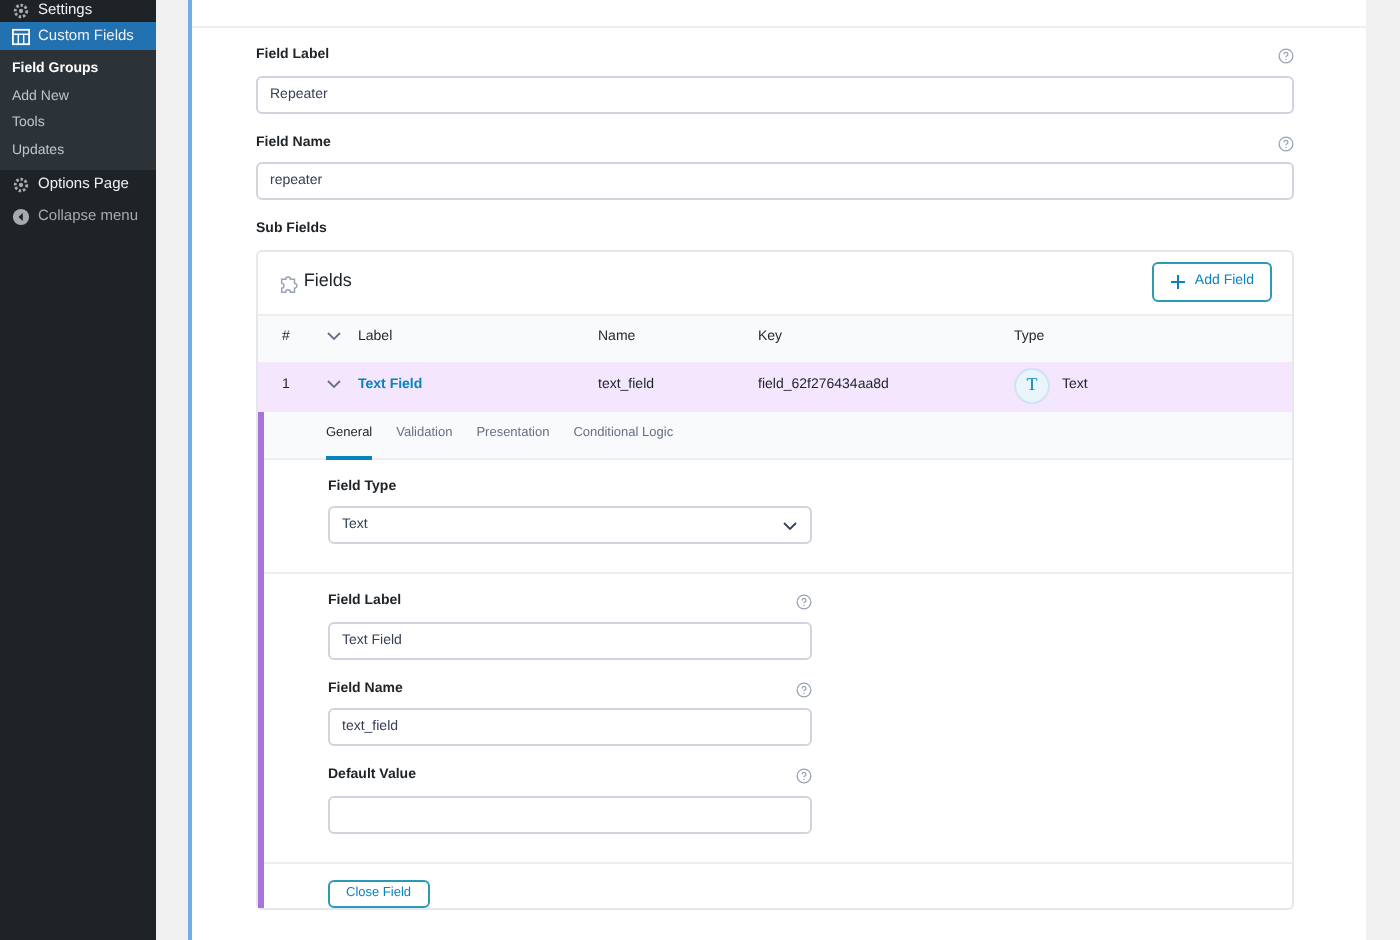 Image resolution: width=1400 pixels, height=940 pixels. What do you see at coordinates (1178, 282) in the screenshot?
I see `plus-icon` at bounding box center [1178, 282].